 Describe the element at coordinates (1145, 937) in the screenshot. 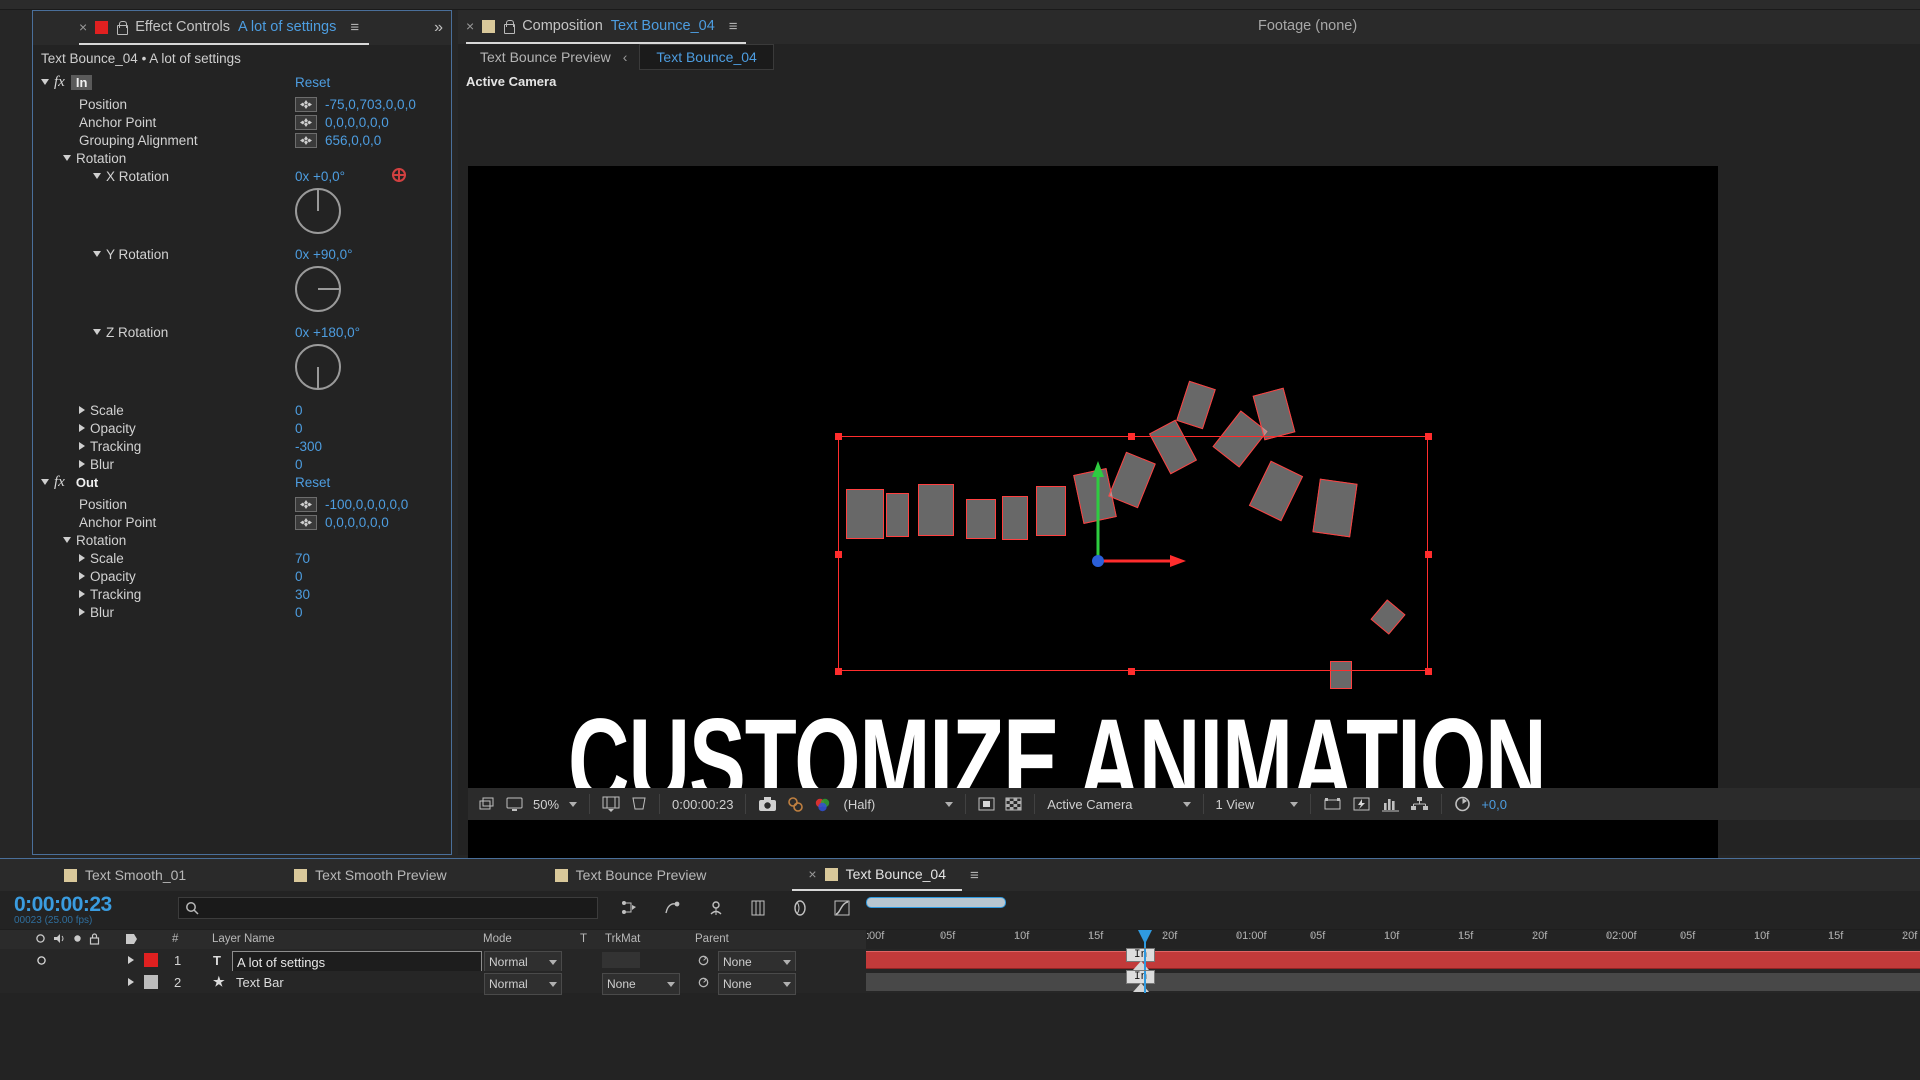

I see `playhead-handle` at that location.